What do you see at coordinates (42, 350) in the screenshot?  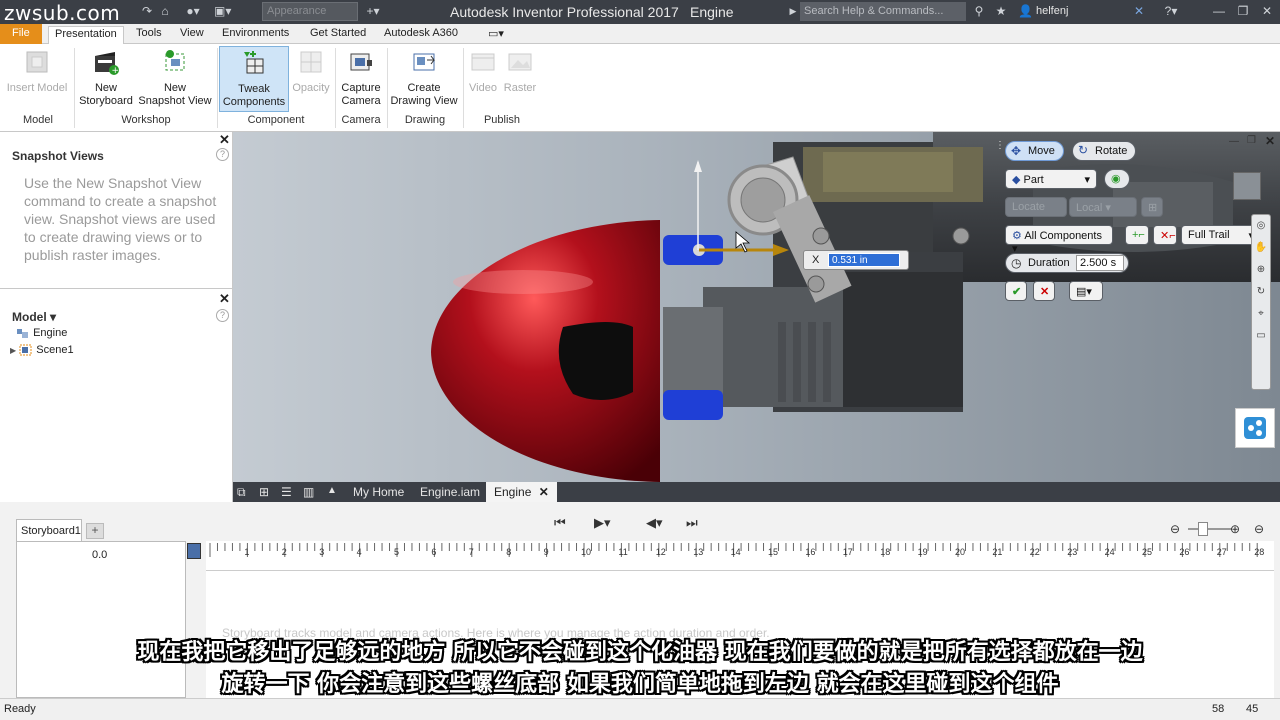 I see `tree-item-scene: ▶ Scene1` at bounding box center [42, 350].